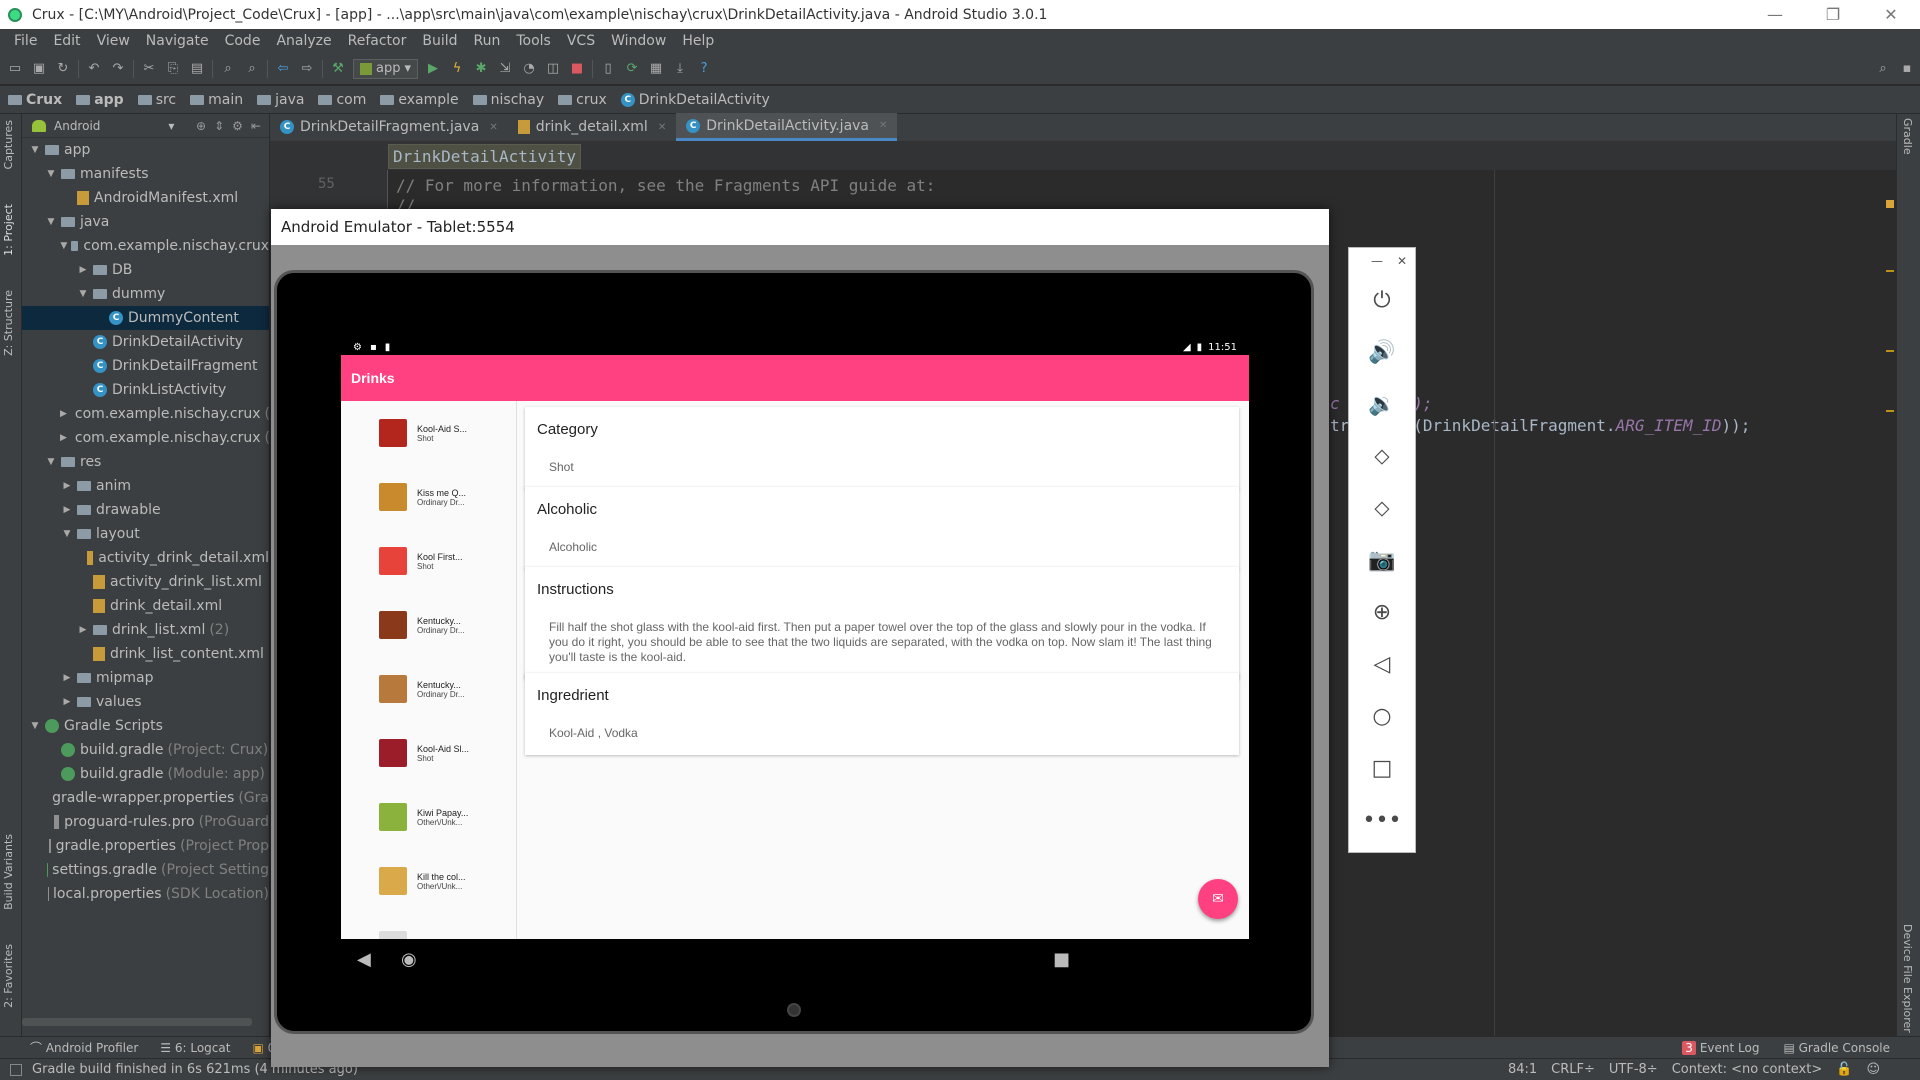 The image size is (1920, 1080). What do you see at coordinates (171, 126) in the screenshot?
I see `chevron-down-icon: ▾` at bounding box center [171, 126].